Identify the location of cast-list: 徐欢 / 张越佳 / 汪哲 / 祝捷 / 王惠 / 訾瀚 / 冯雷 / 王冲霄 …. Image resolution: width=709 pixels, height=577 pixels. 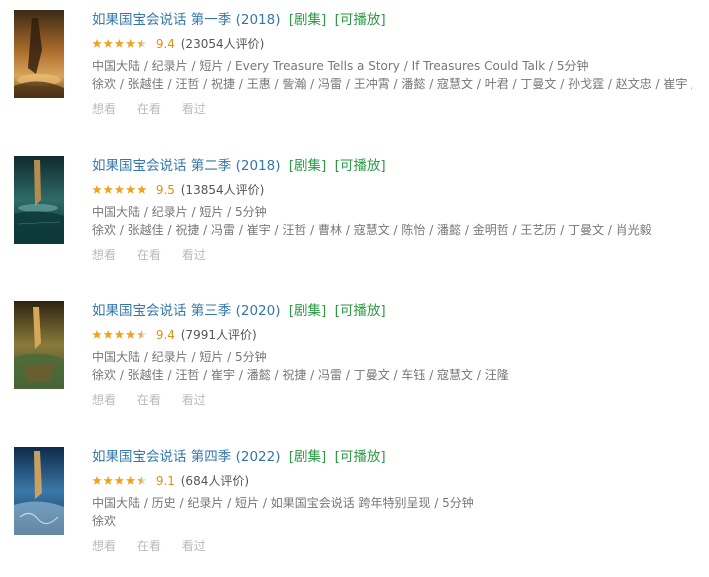
(392, 84).